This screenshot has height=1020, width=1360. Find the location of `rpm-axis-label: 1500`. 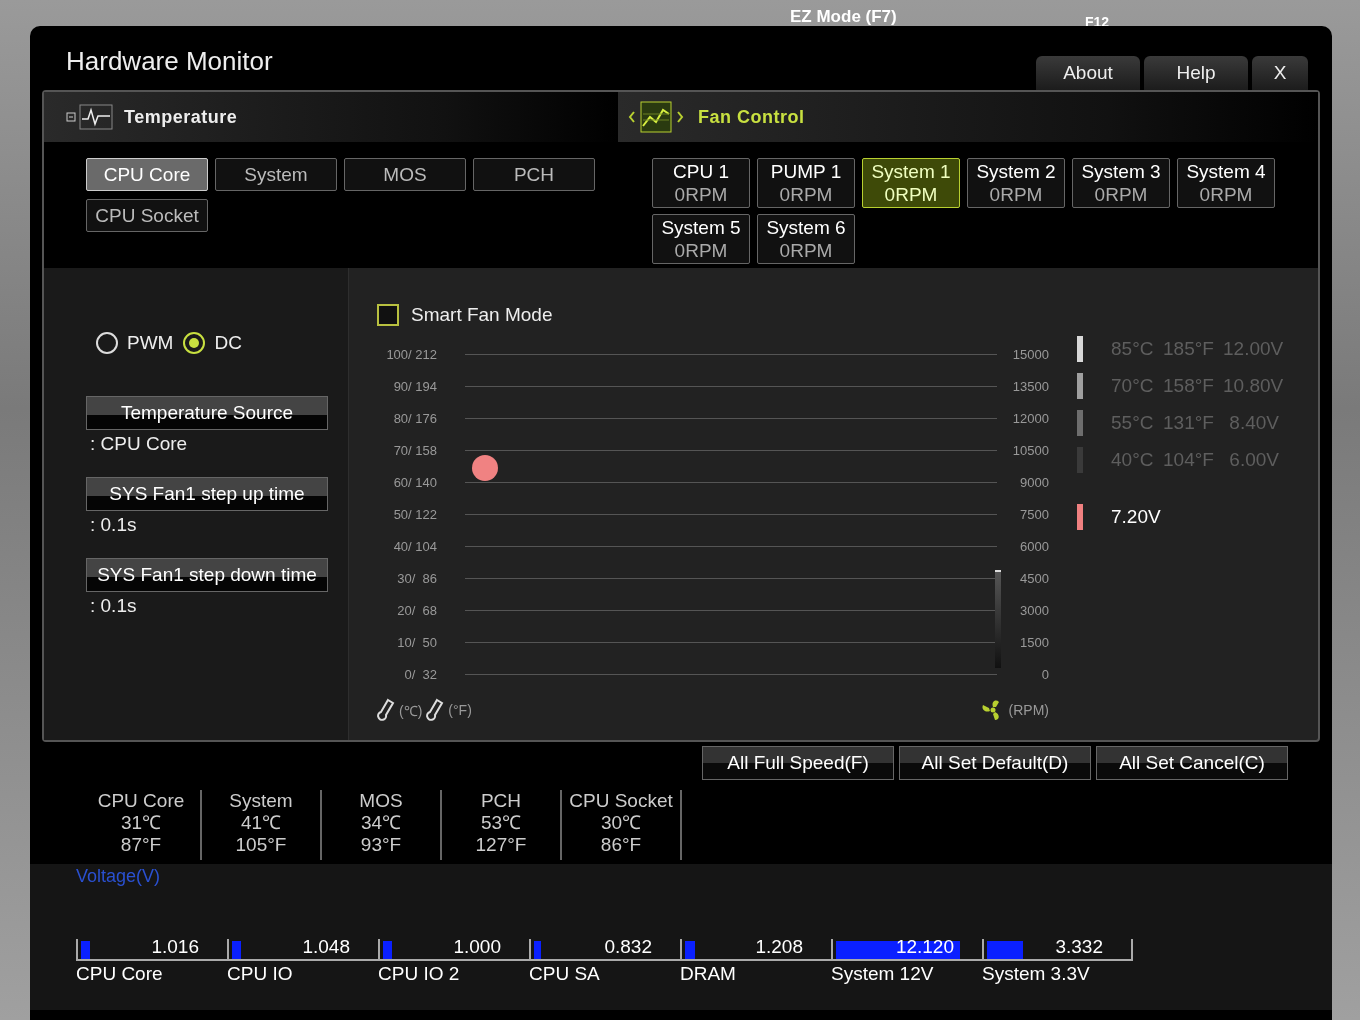

rpm-axis-label: 1500 is located at coordinates (1034, 642).